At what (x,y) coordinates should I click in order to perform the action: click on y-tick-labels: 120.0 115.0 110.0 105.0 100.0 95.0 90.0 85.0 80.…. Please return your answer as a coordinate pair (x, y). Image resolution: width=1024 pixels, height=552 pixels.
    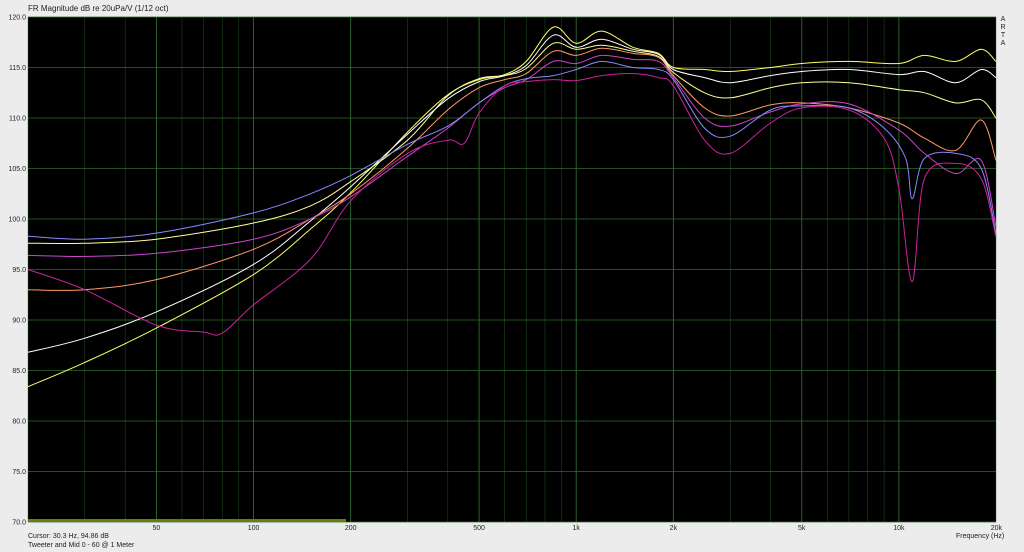
    Looking at the image, I should click on (17, 271).